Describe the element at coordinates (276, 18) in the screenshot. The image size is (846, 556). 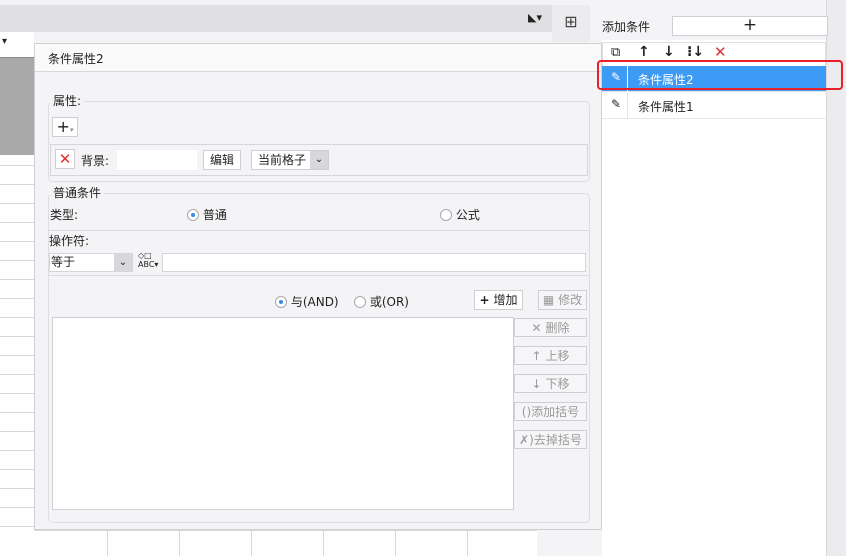
I see `toolbar` at that location.